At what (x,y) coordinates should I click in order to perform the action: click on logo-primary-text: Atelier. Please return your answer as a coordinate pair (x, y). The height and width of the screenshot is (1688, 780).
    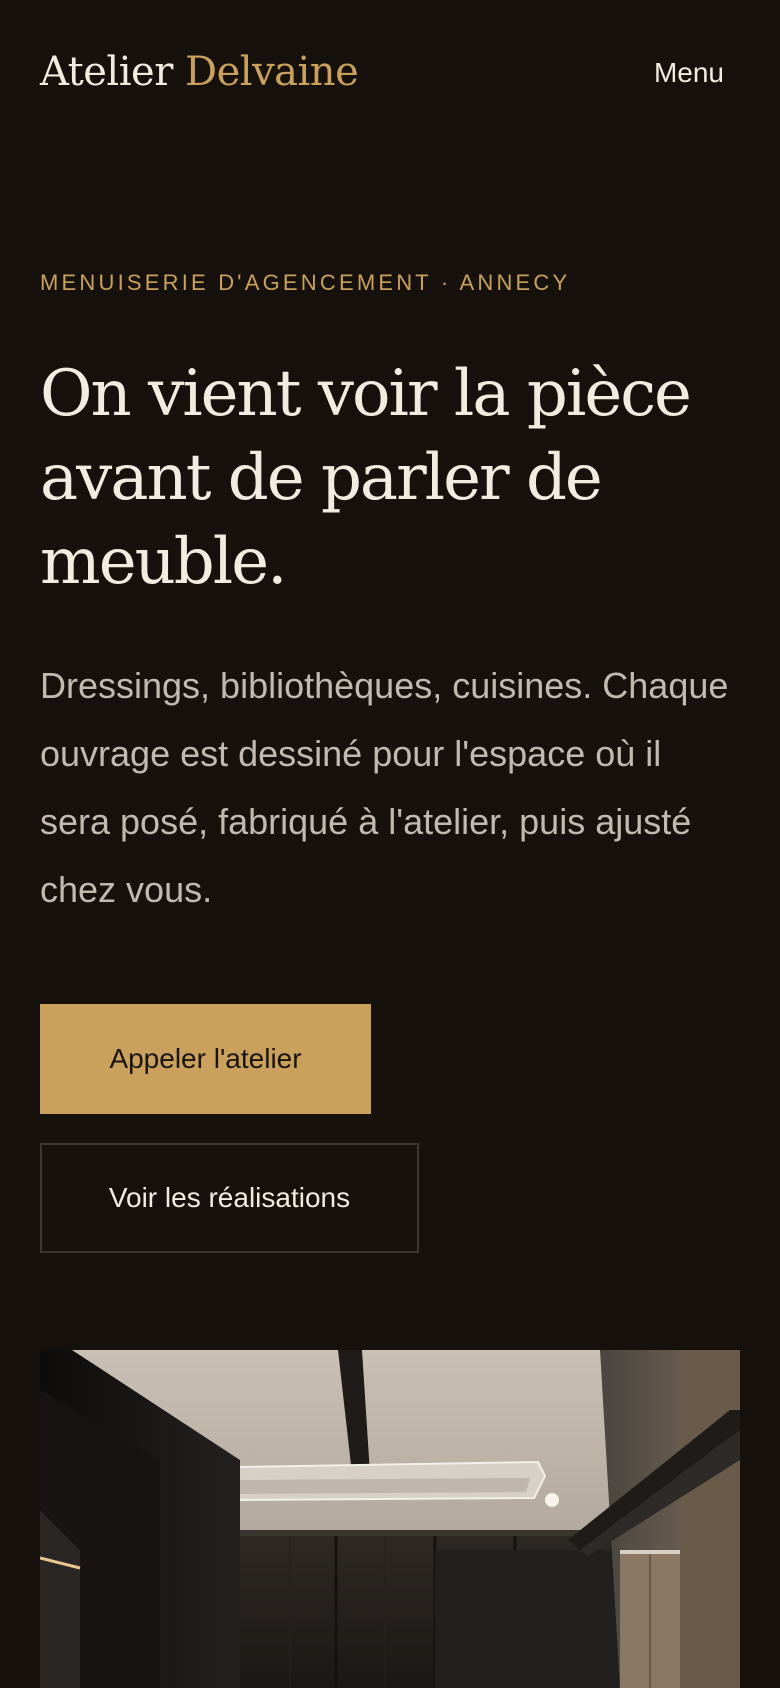
    Looking at the image, I should click on (106, 72).